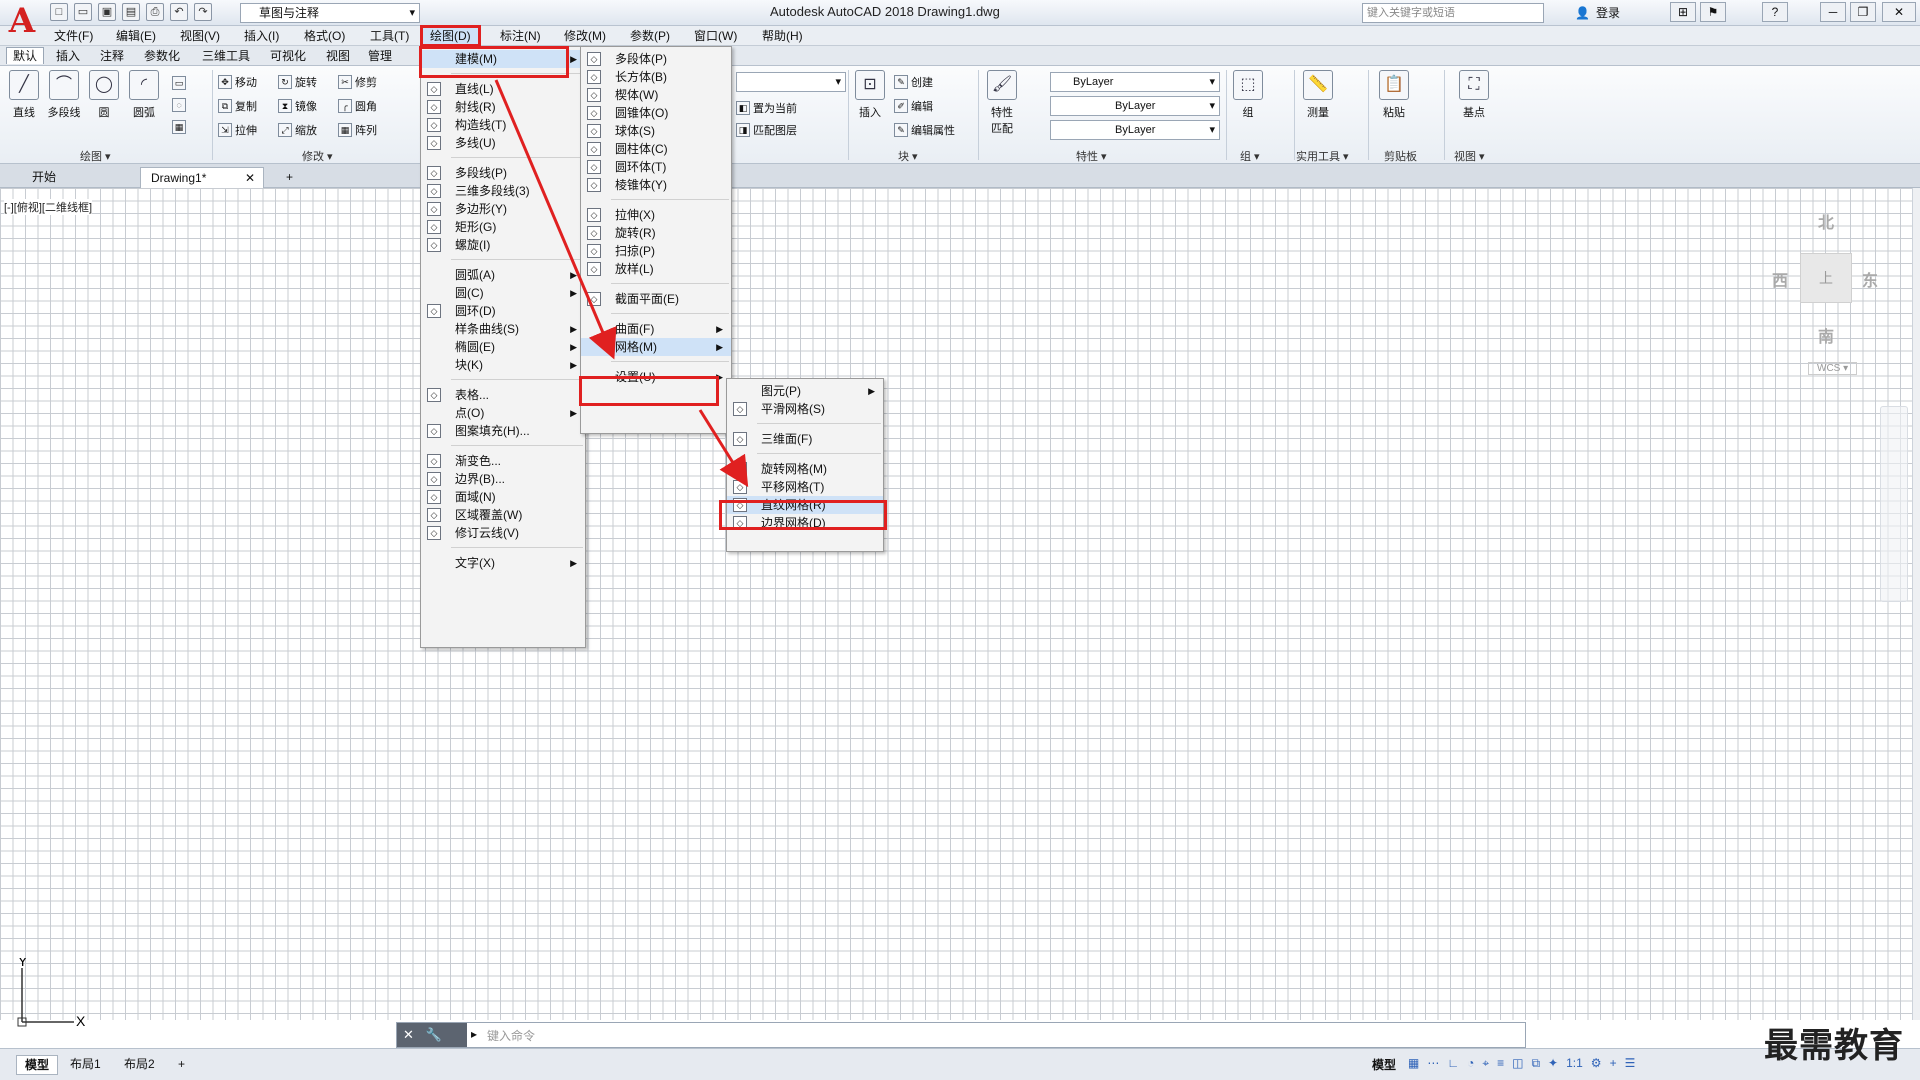 The image size is (1920, 1080). What do you see at coordinates (59, 12) in the screenshot?
I see `new-icon: □` at bounding box center [59, 12].